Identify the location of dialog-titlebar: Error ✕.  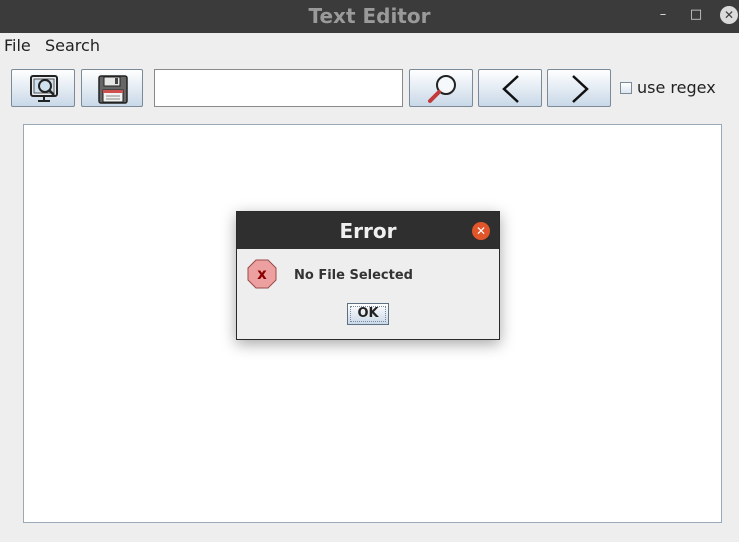
(368, 230).